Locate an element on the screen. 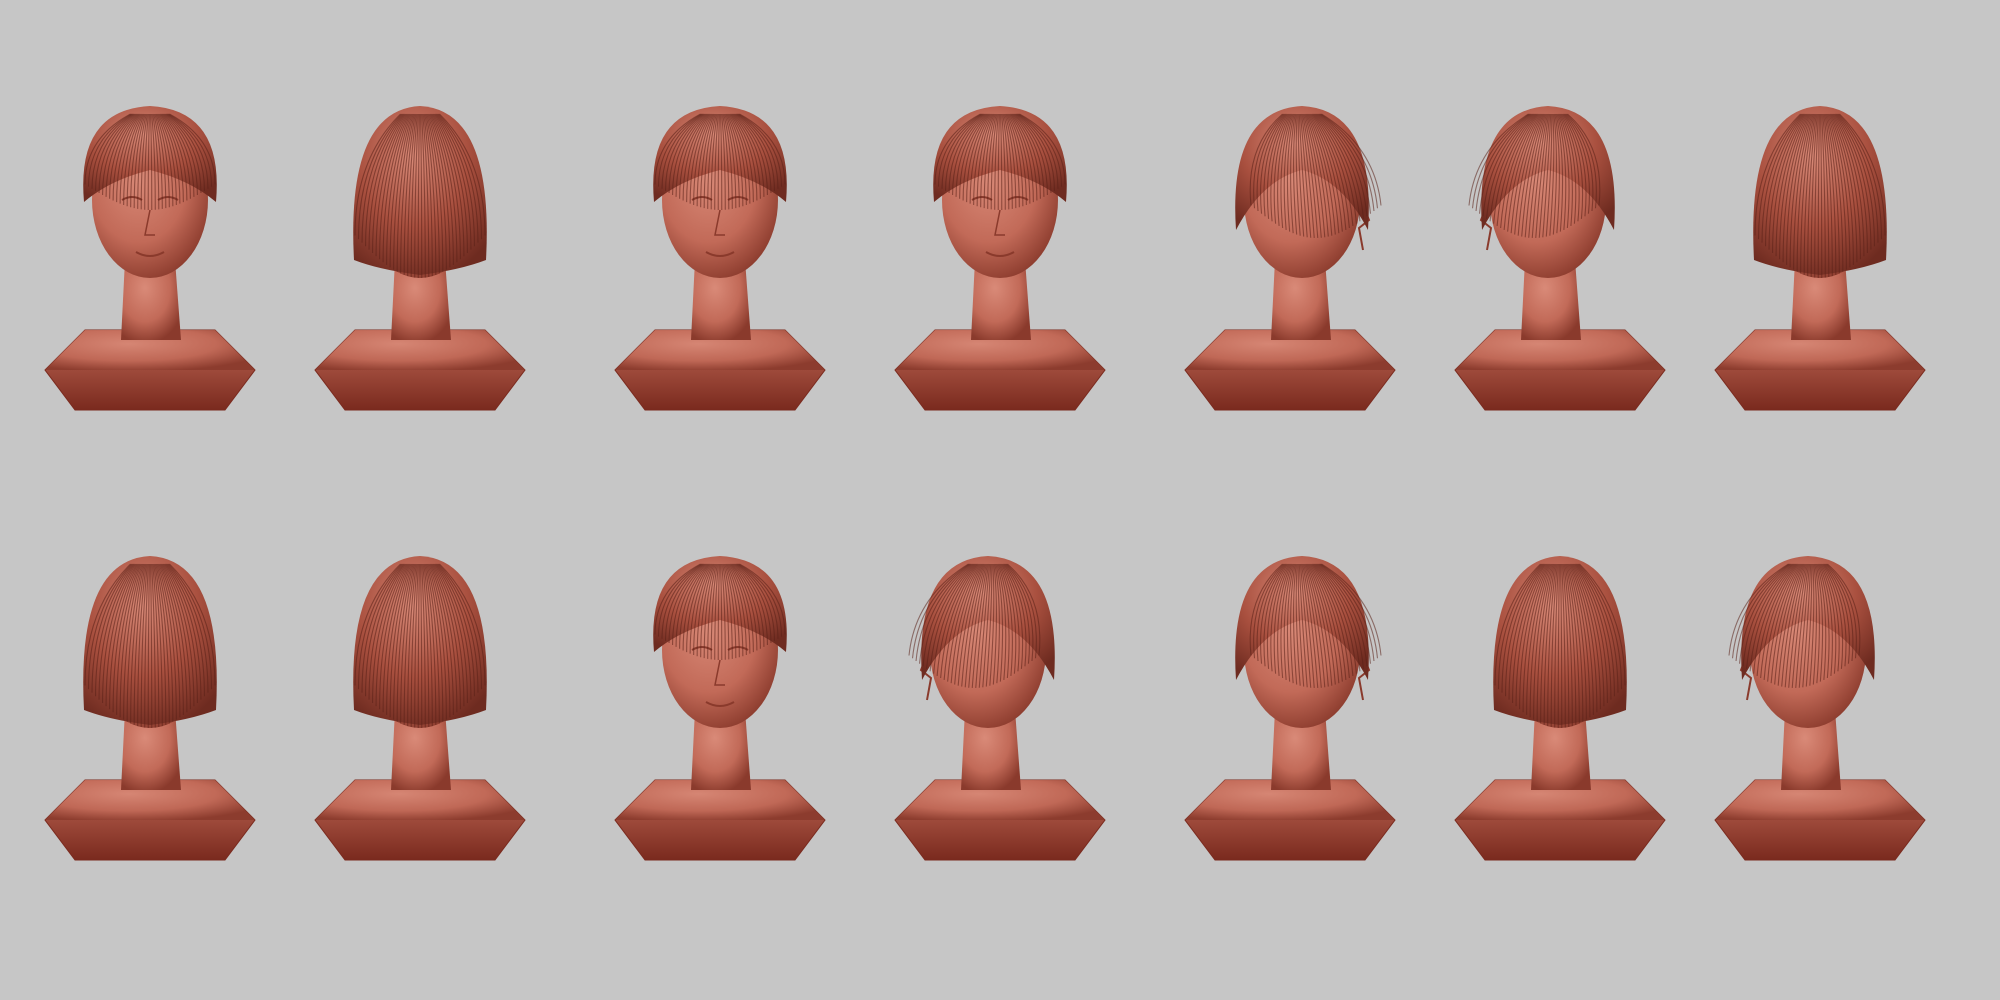 This screenshot has width=2000, height=1000. bust-render-front-tilted is located at coordinates (150, 258).